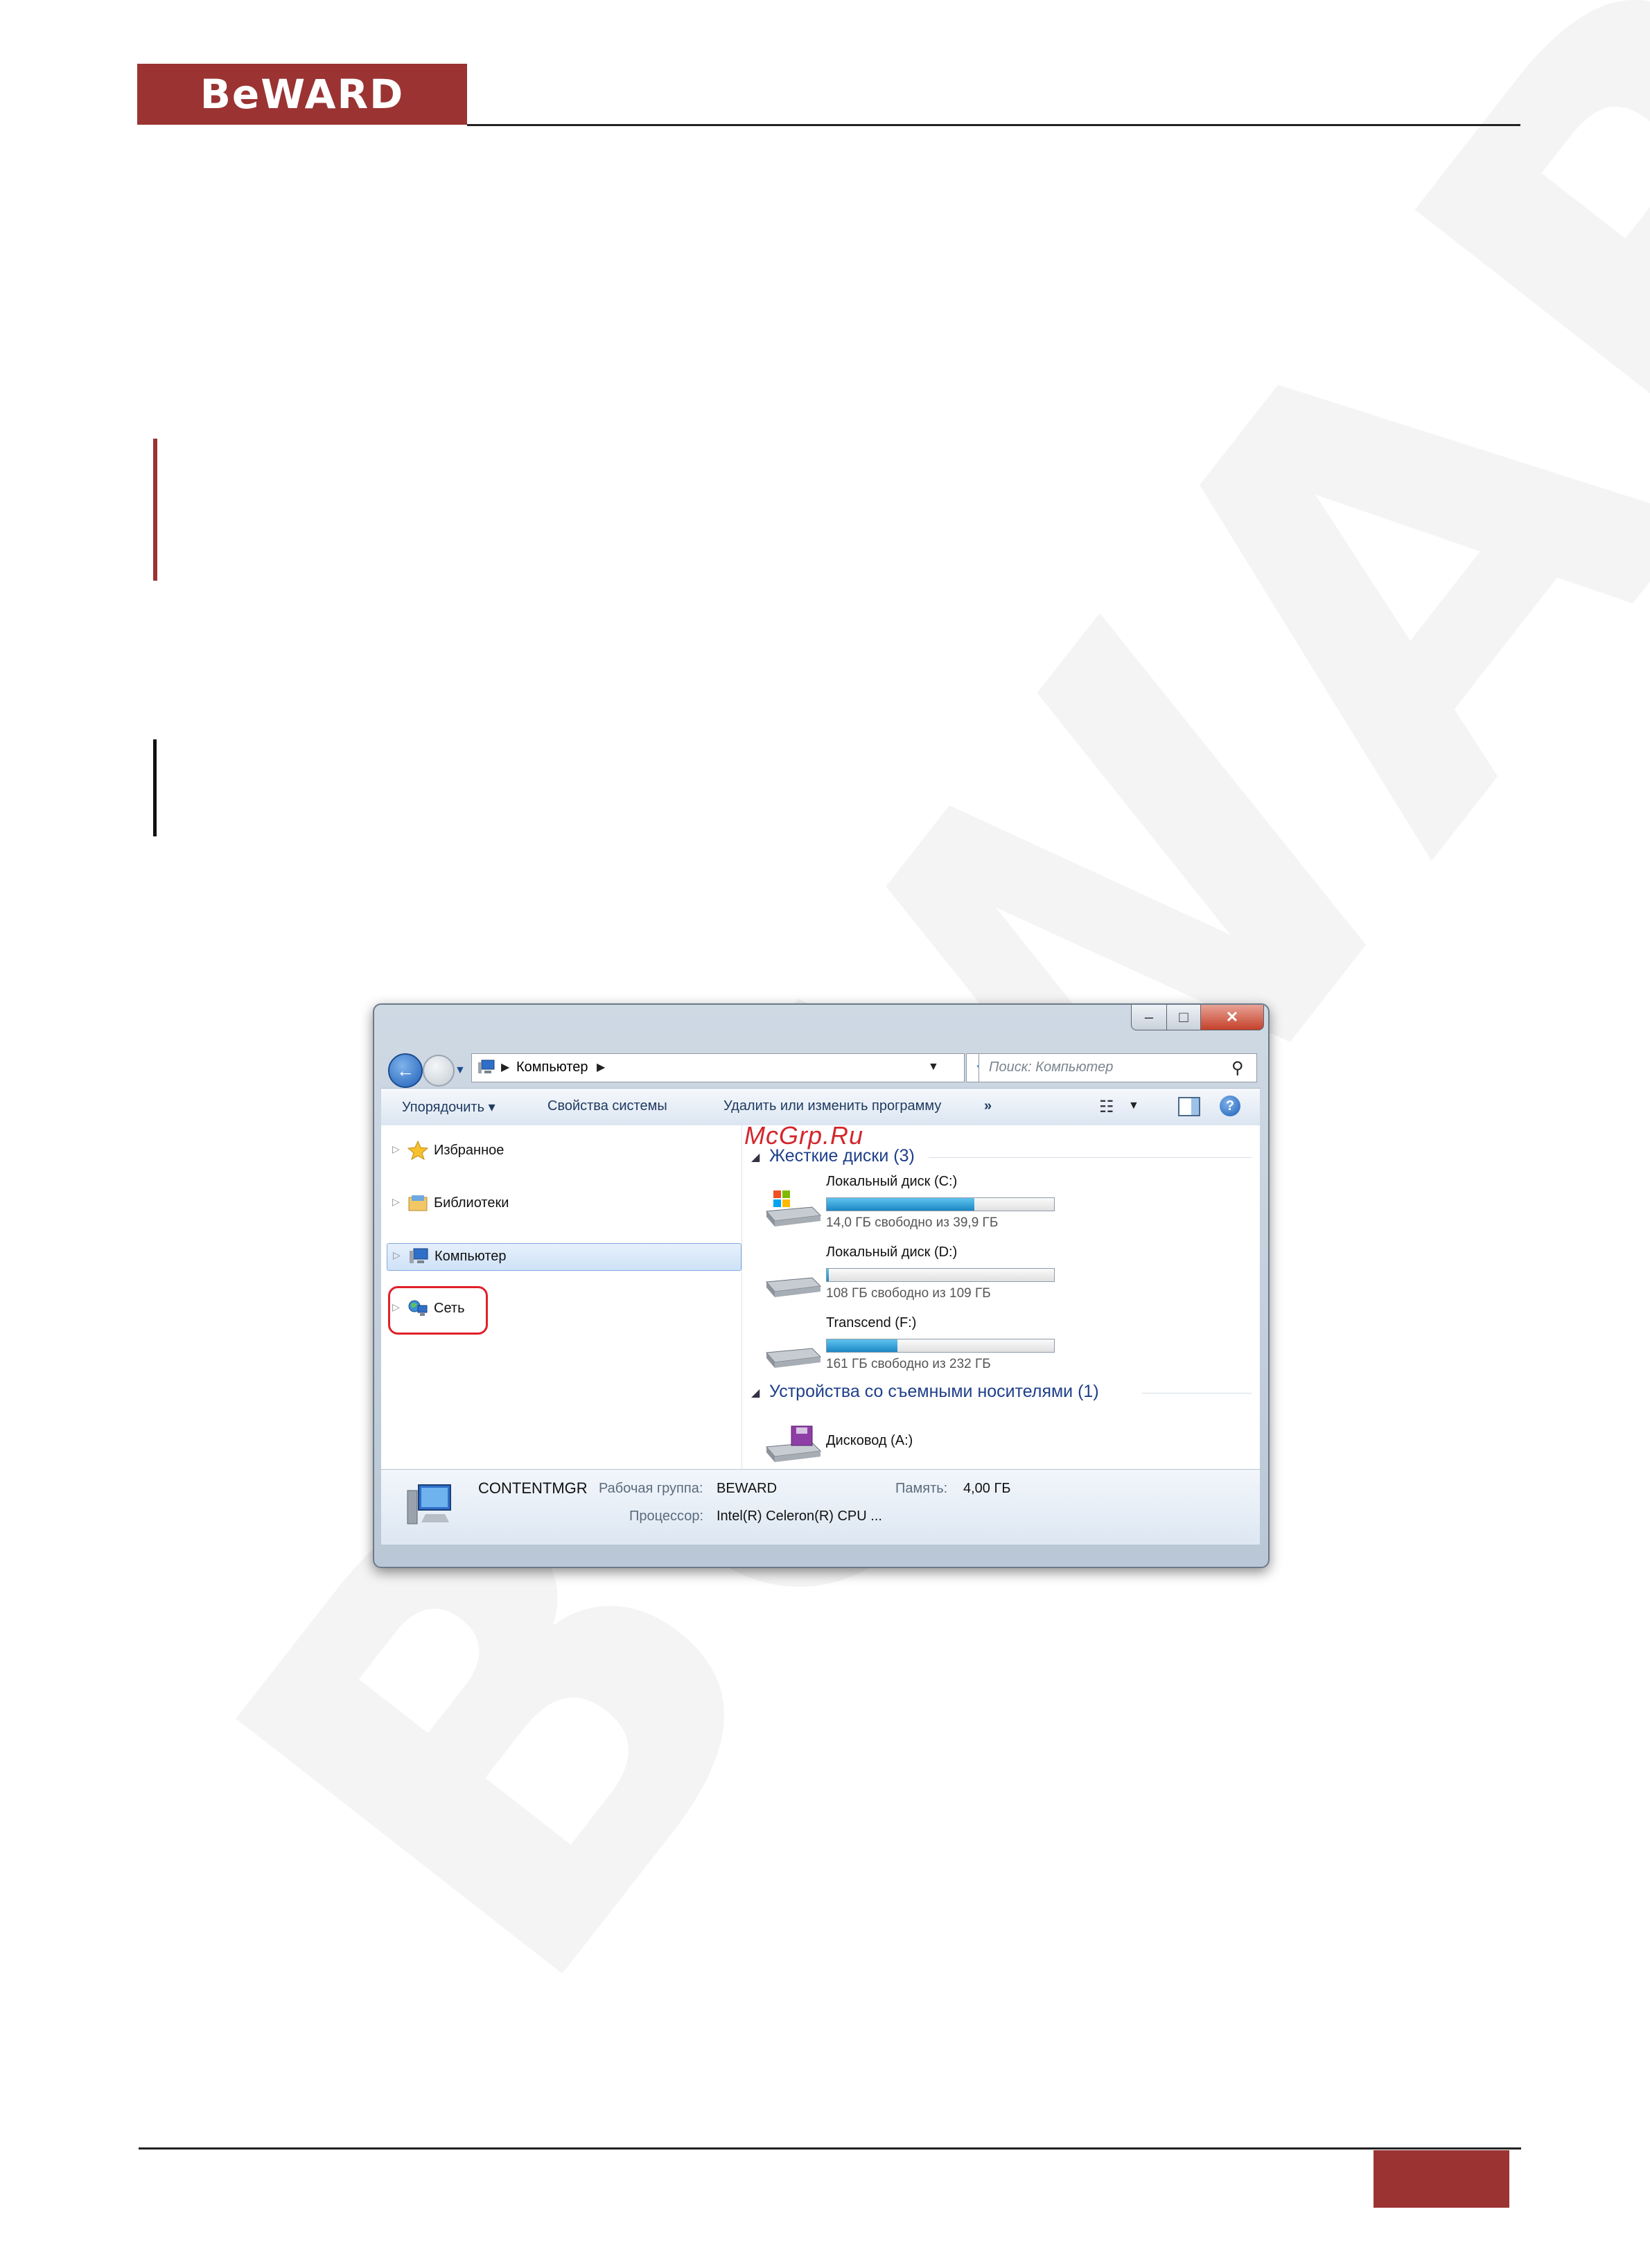  What do you see at coordinates (871, 1322) in the screenshot?
I see `drive-name: Transcend (F:)` at bounding box center [871, 1322].